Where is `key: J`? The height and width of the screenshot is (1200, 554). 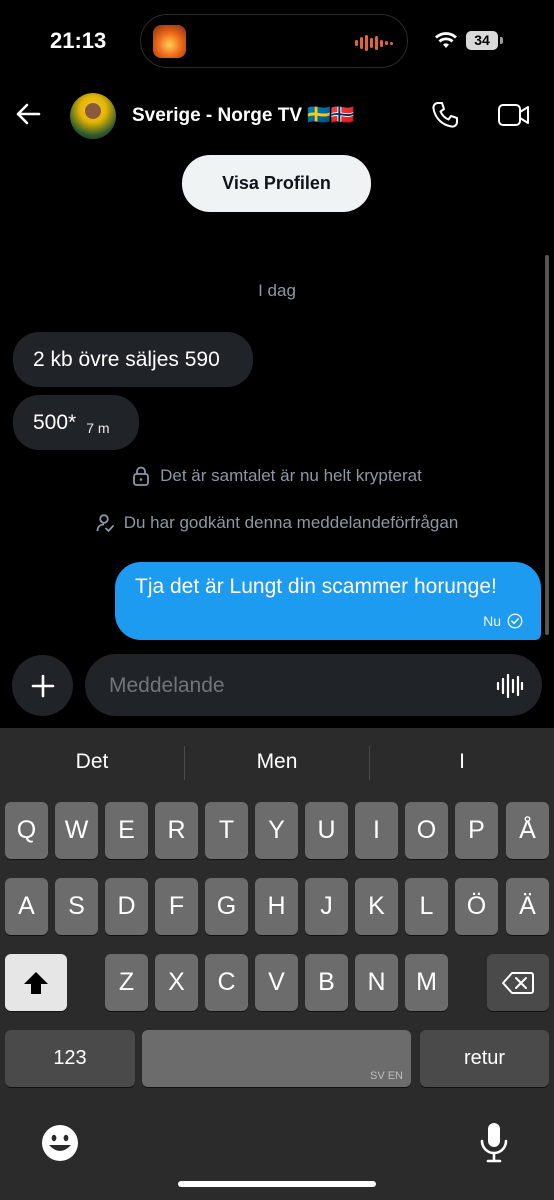 key: J is located at coordinates (326, 906).